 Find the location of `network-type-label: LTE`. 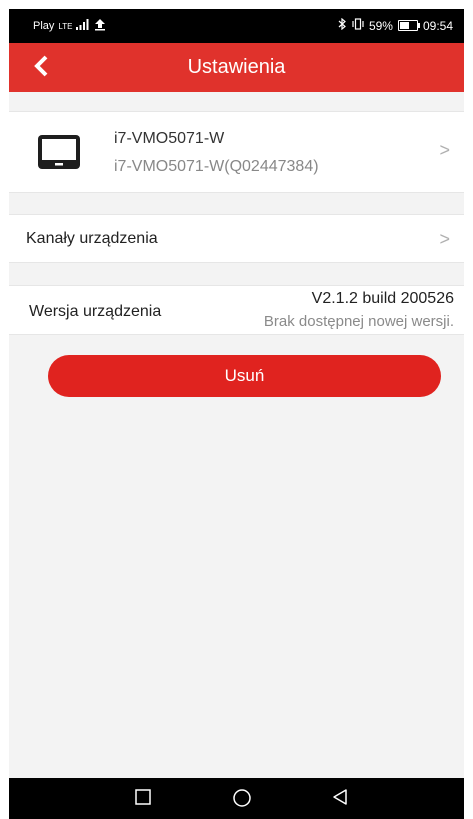

network-type-label: LTE is located at coordinates (65, 26).